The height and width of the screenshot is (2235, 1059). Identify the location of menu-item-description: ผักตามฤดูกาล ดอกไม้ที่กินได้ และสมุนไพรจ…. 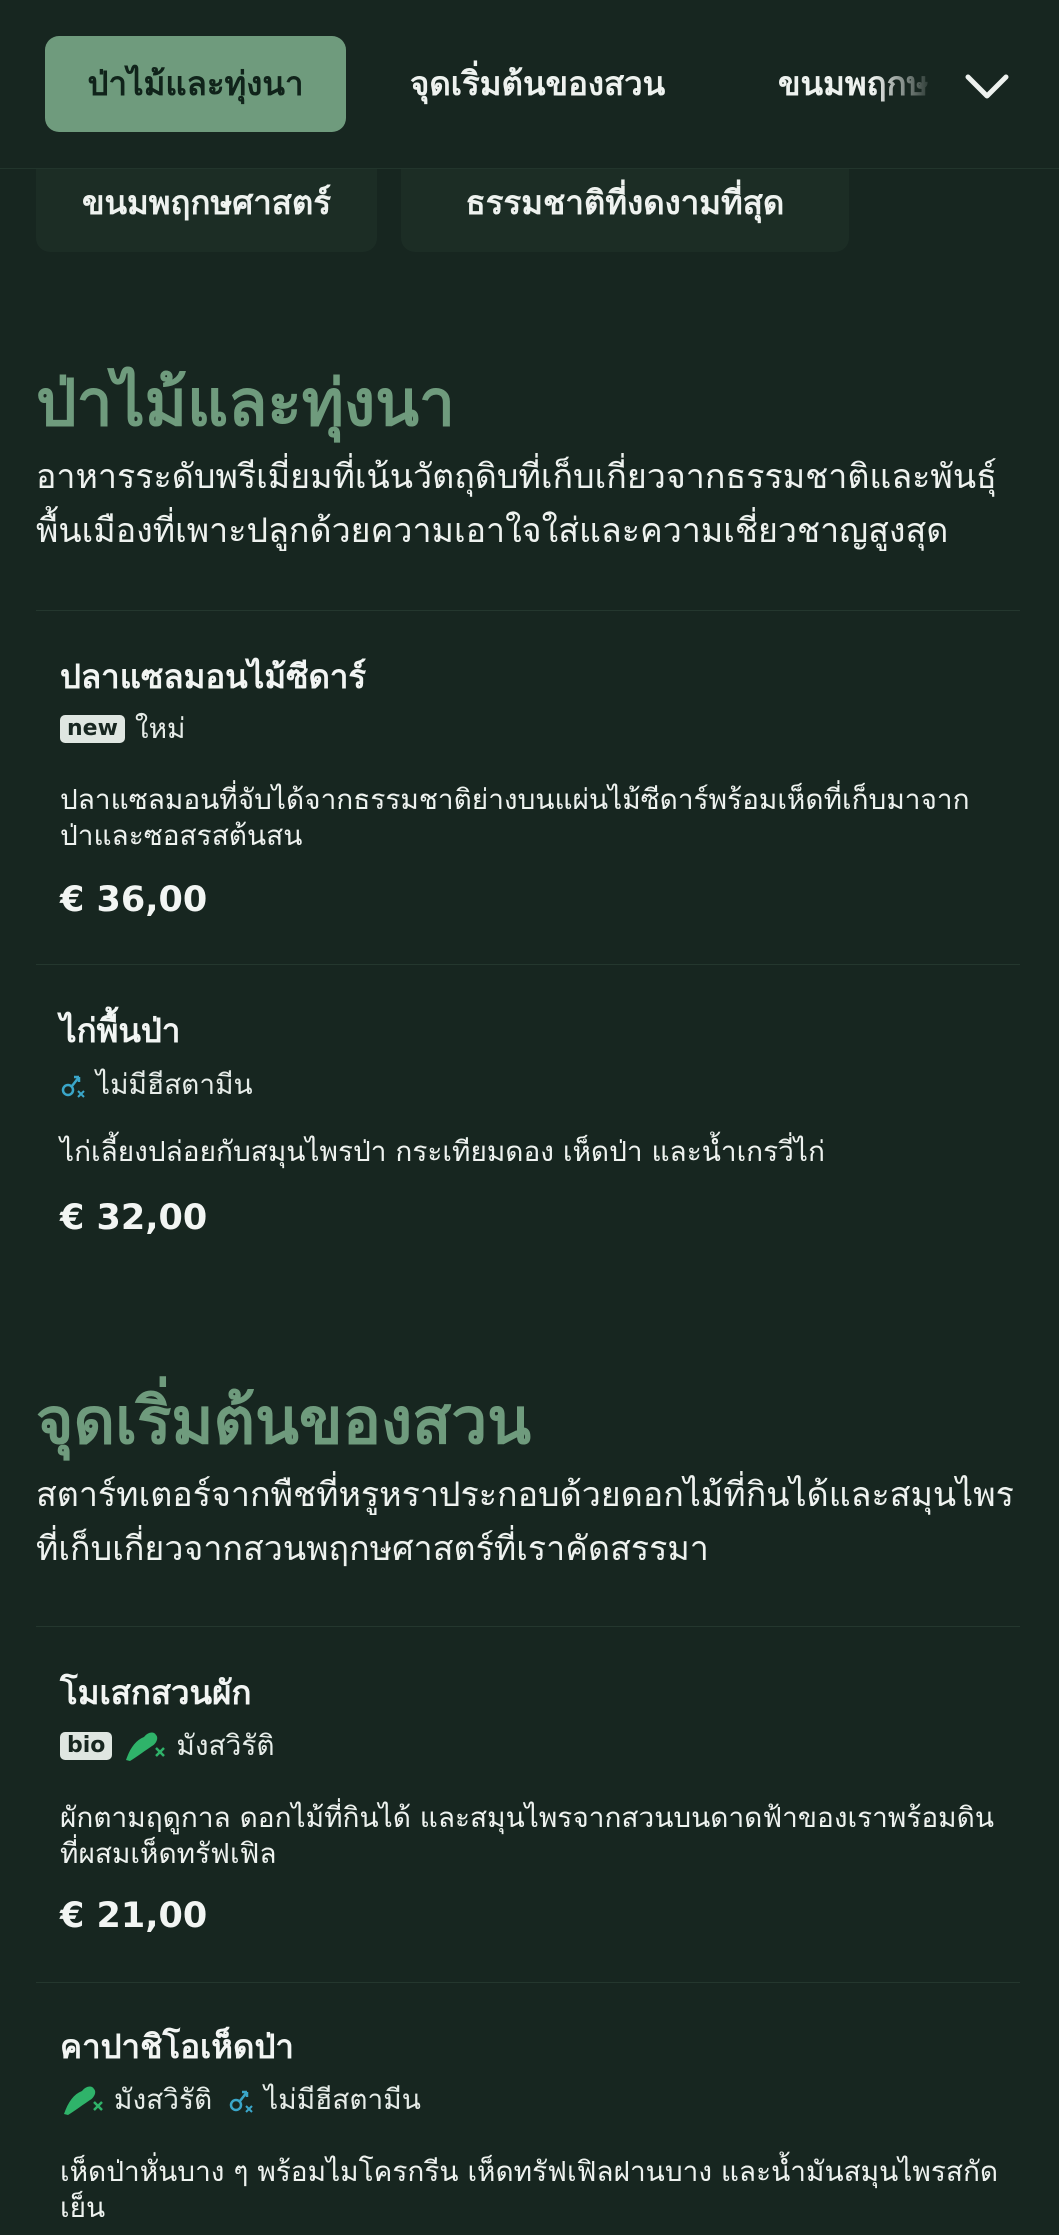
(527, 1835).